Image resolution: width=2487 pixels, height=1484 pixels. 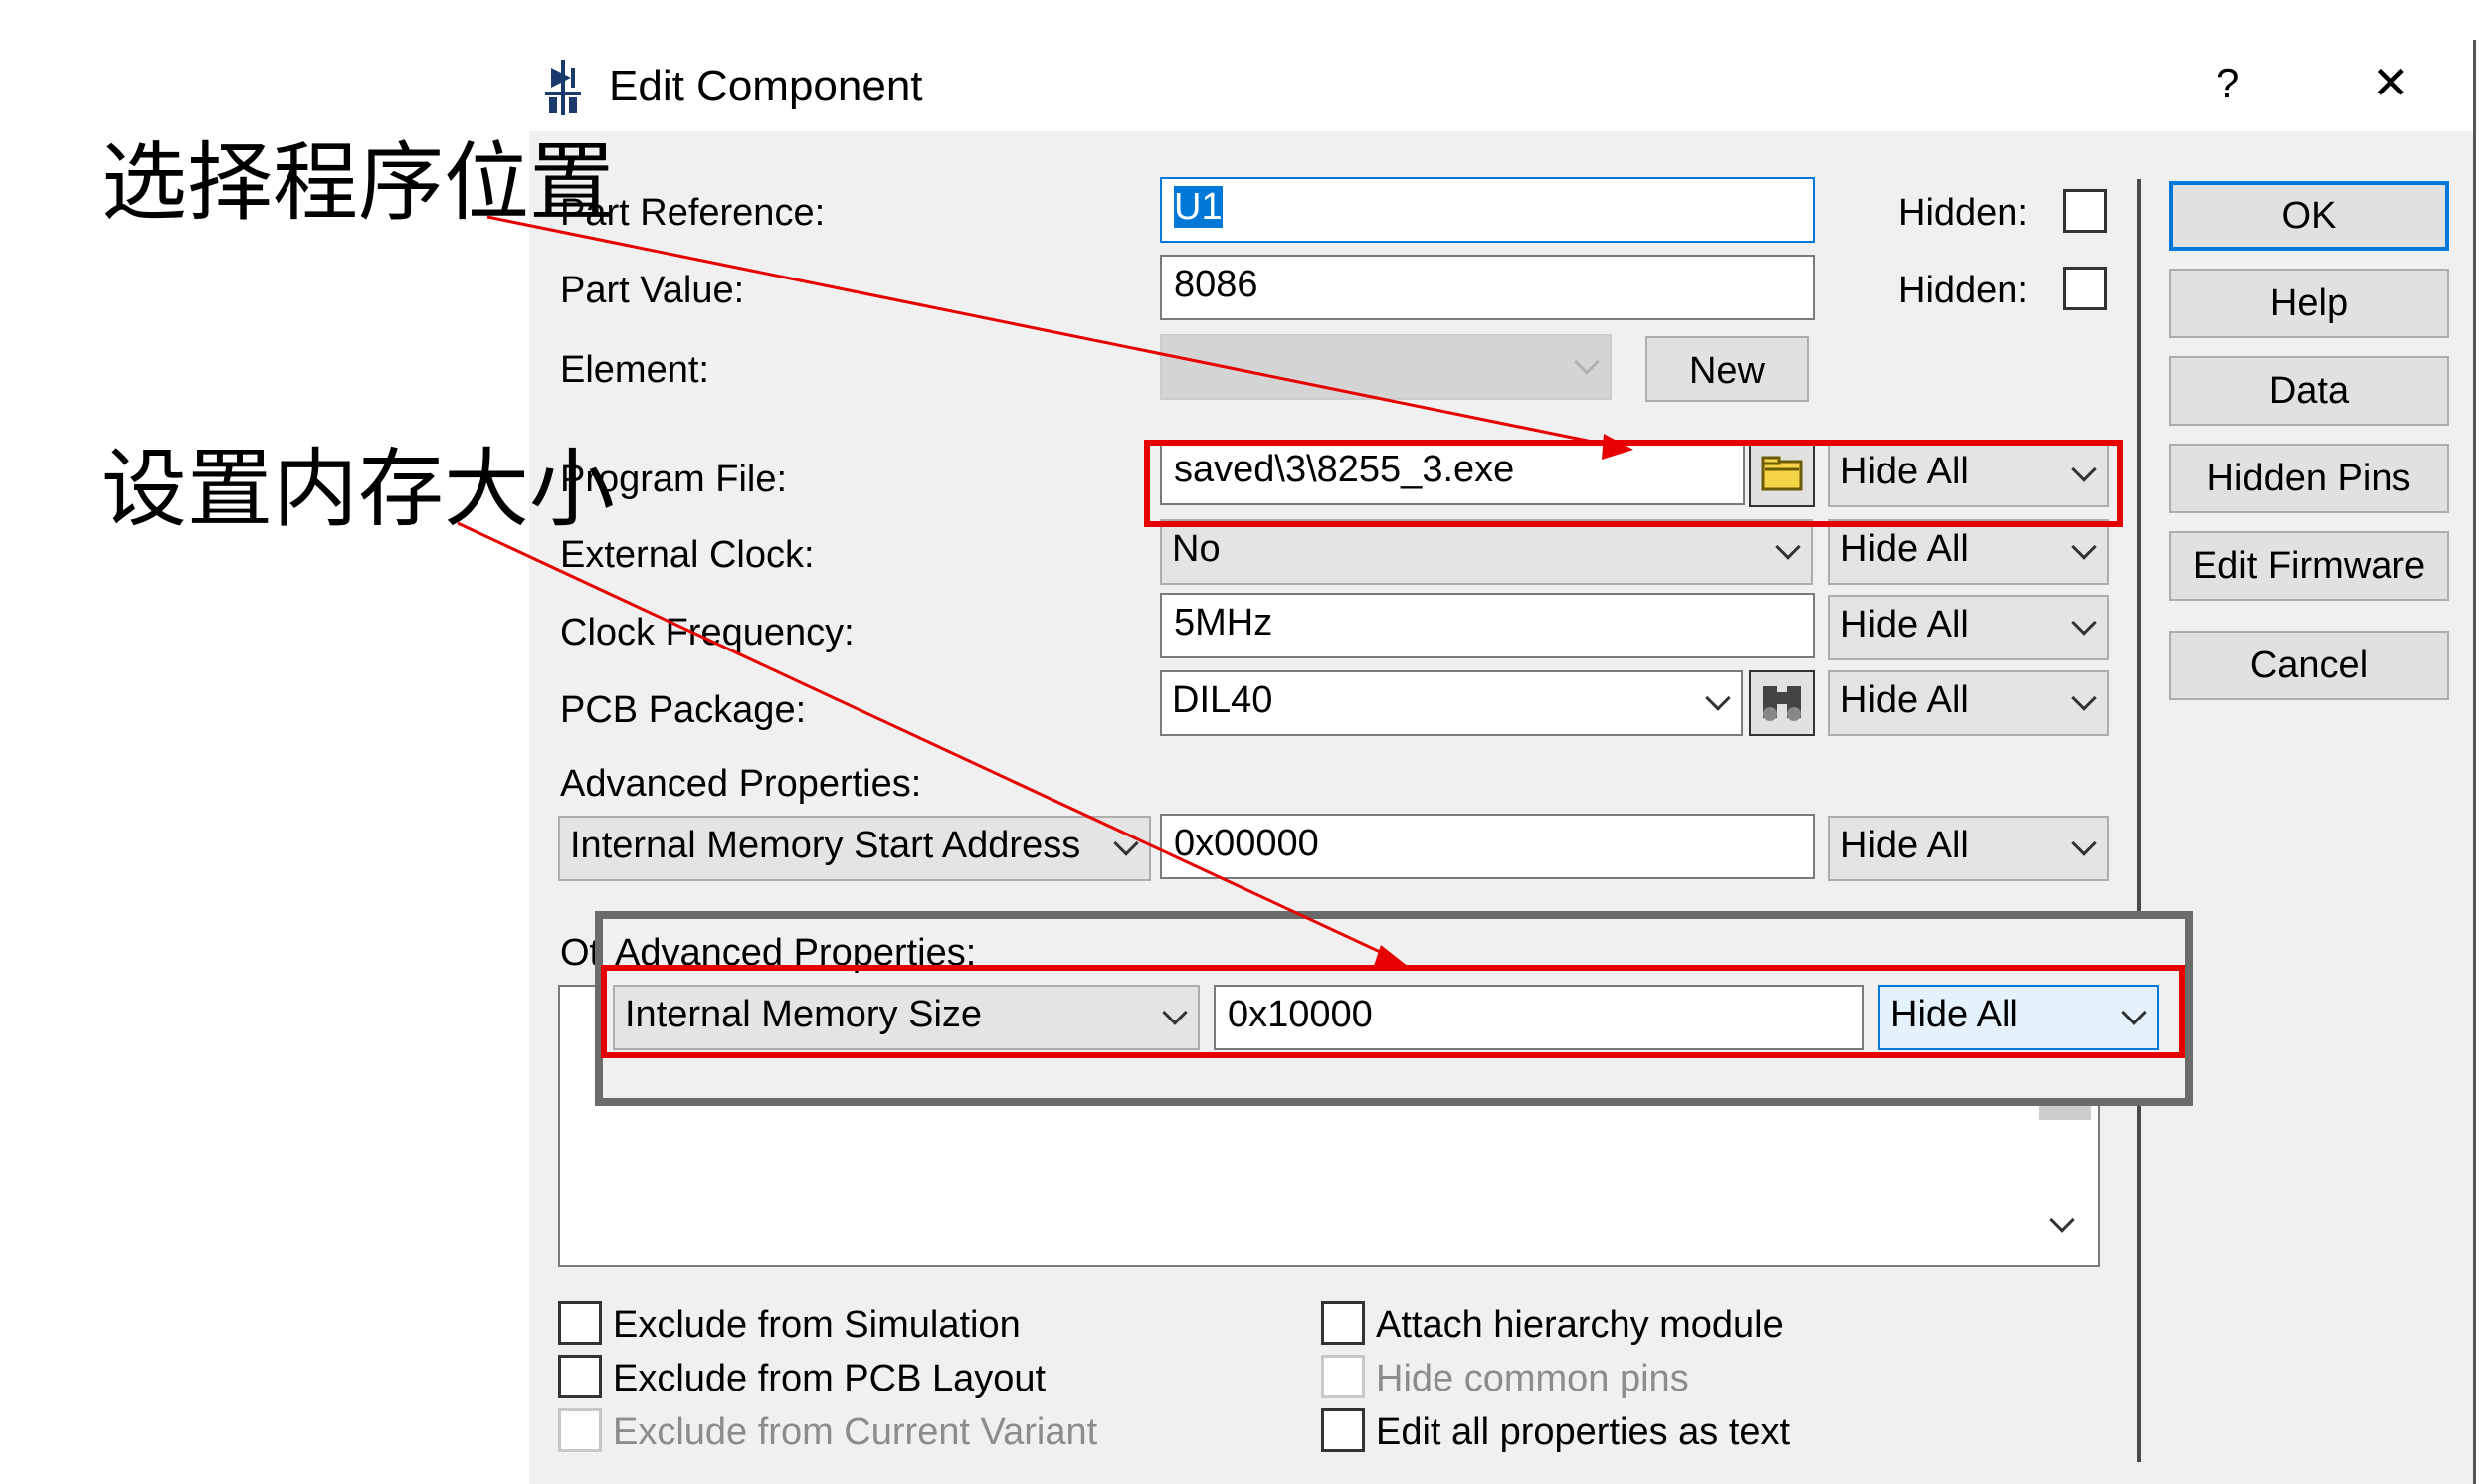 I want to click on arrow-head-memory-size, so click(x=1391, y=957).